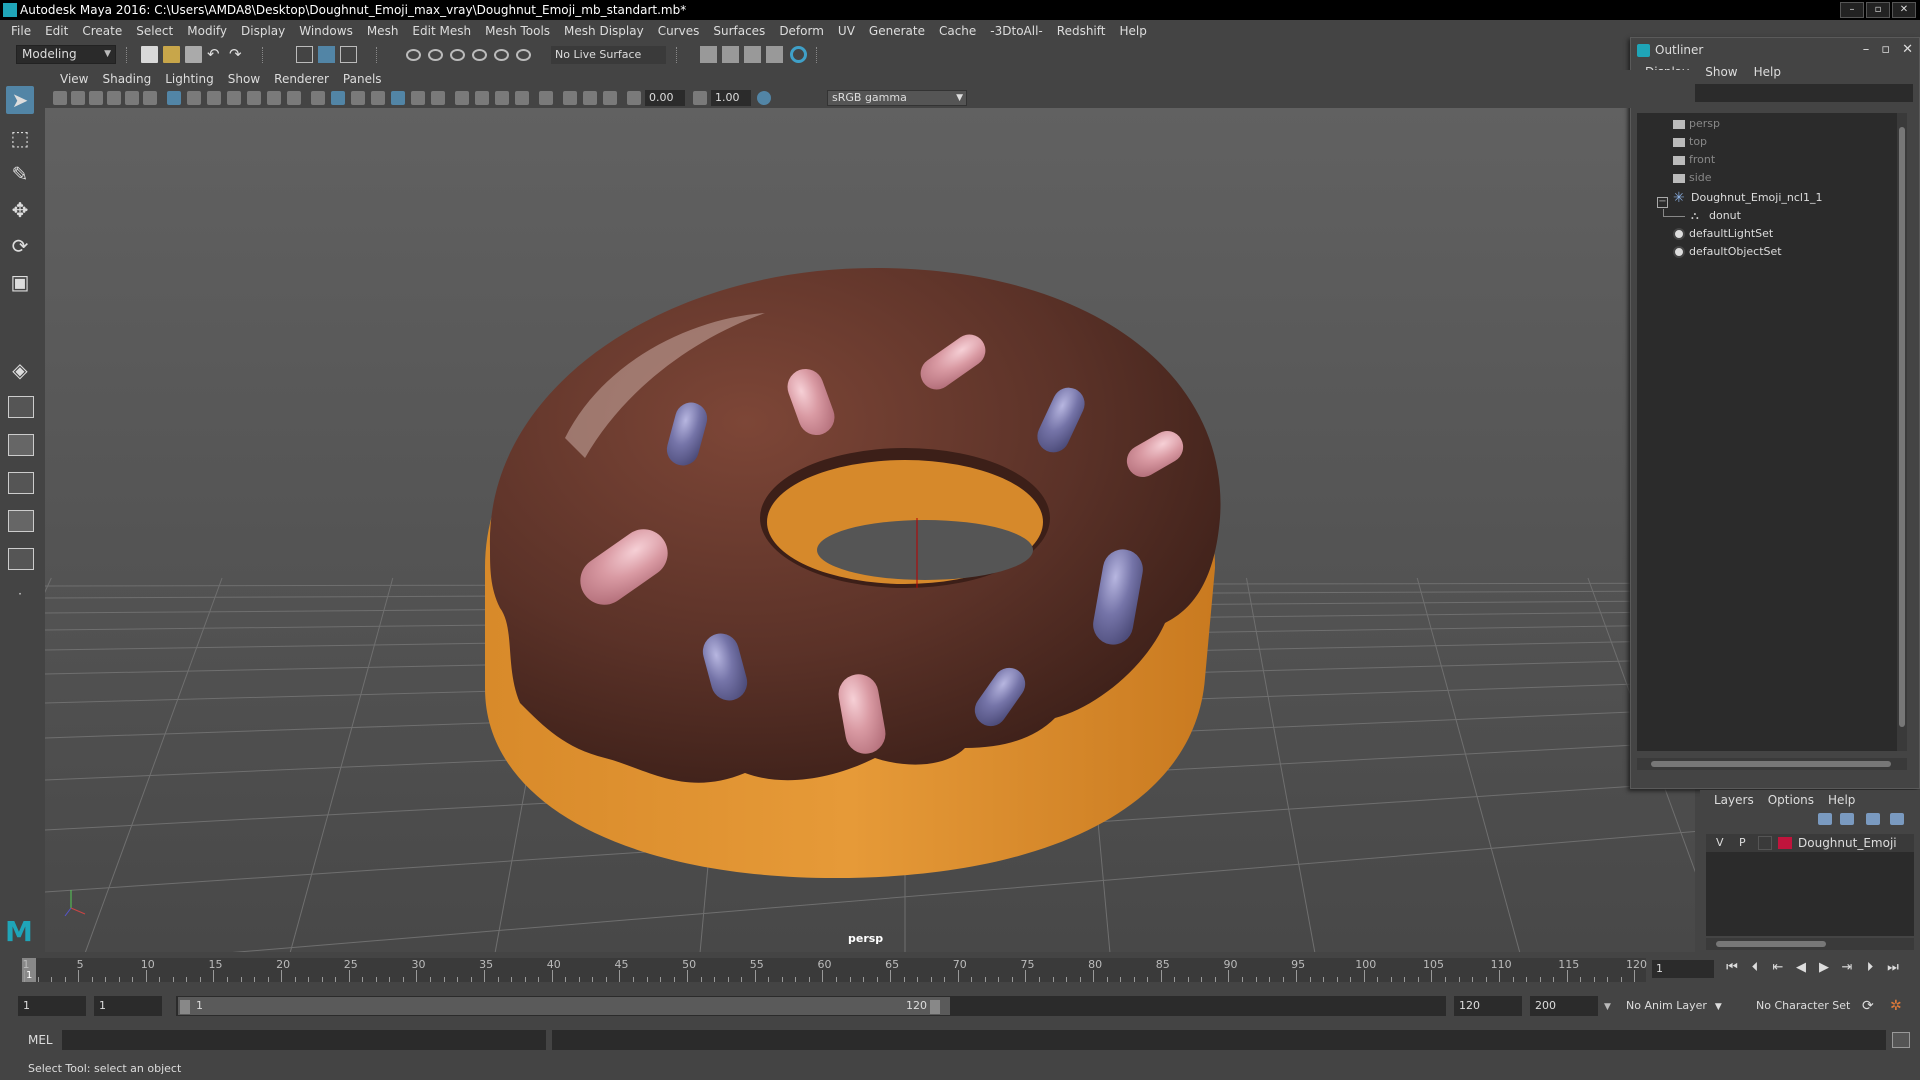 This screenshot has height=1080, width=1920. What do you see at coordinates (1765, 843) in the screenshot?
I see `layer-display-type-toggle` at bounding box center [1765, 843].